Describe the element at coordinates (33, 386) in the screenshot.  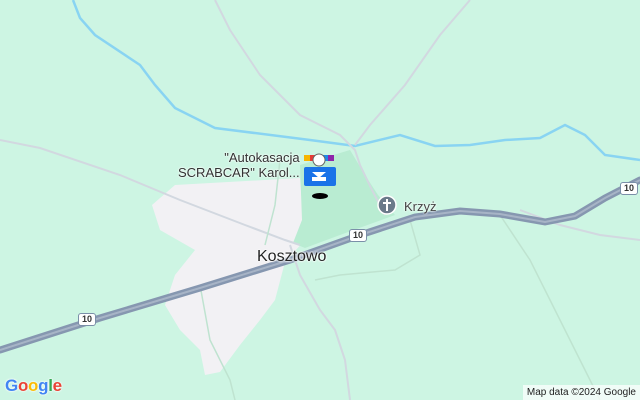
I see `google-logo: Google` at that location.